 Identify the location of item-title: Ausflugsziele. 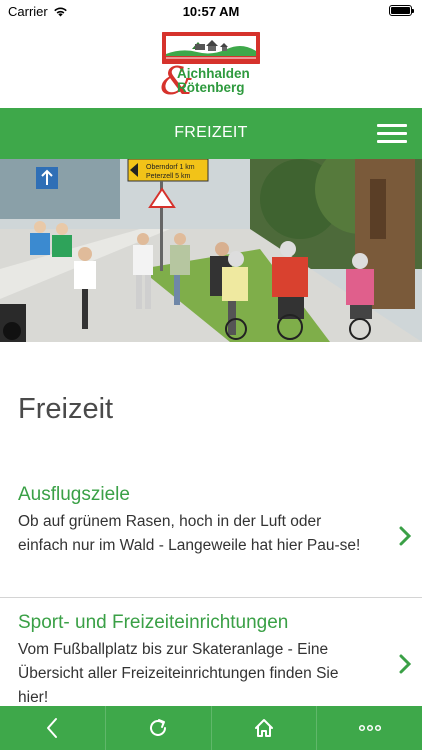
(74, 494).